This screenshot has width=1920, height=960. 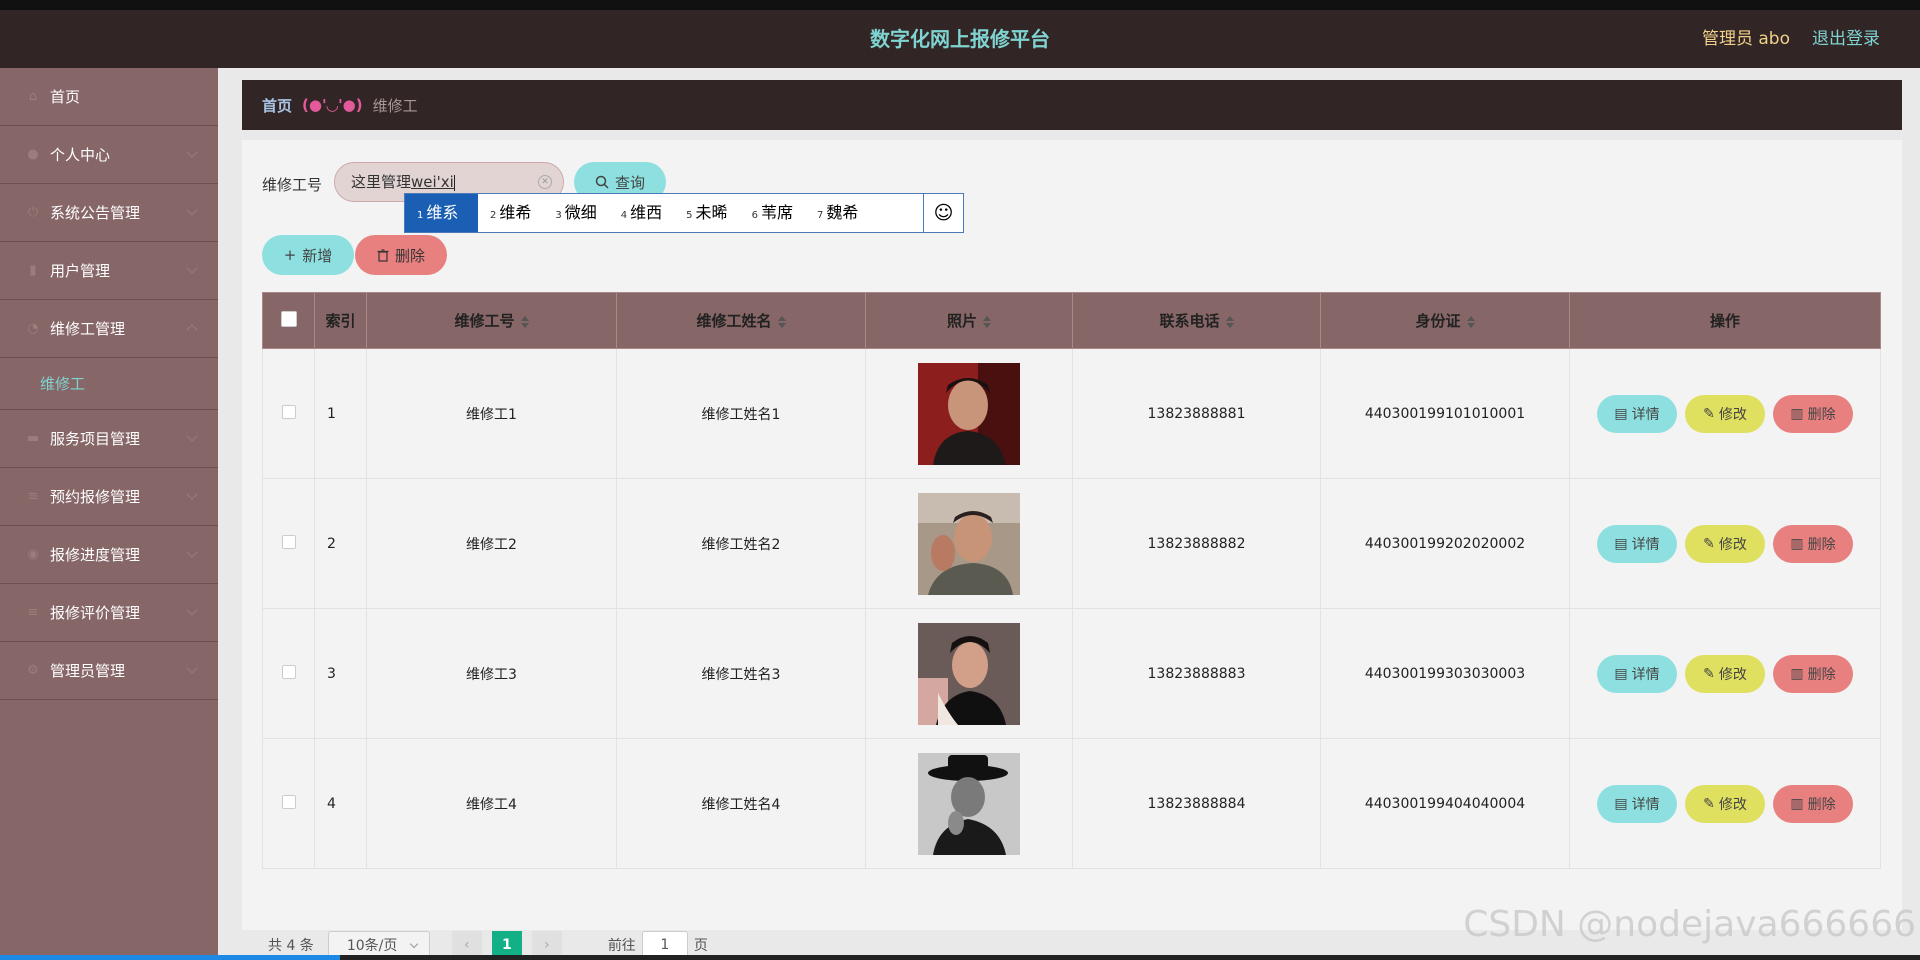 What do you see at coordinates (1621, 673) in the screenshot?
I see `document-icon: ▤` at bounding box center [1621, 673].